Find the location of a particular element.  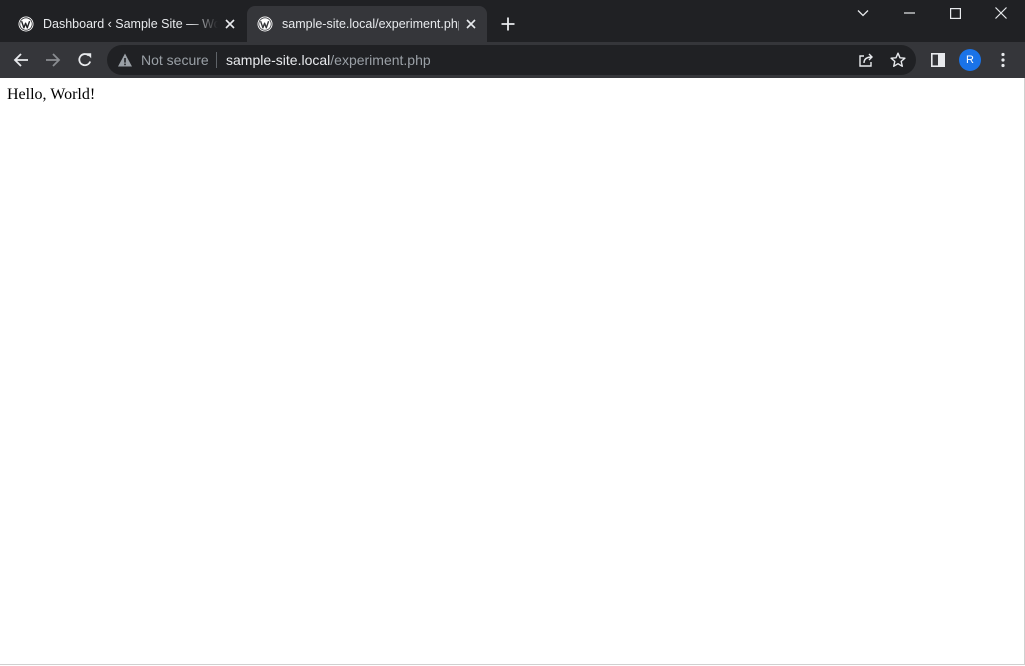

profile-avatar: R is located at coordinates (970, 60).